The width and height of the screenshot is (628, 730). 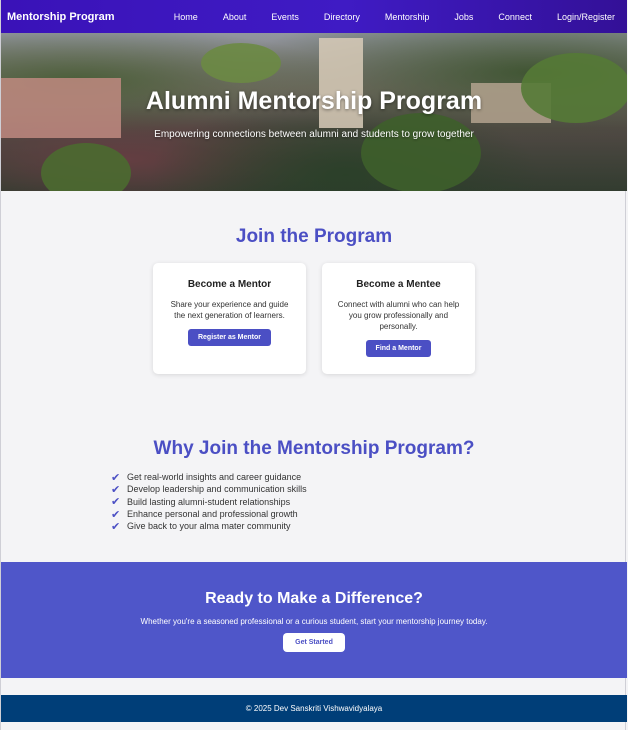 What do you see at coordinates (314, 598) in the screenshot?
I see `cta-title: Ready to Make a Difference?` at bounding box center [314, 598].